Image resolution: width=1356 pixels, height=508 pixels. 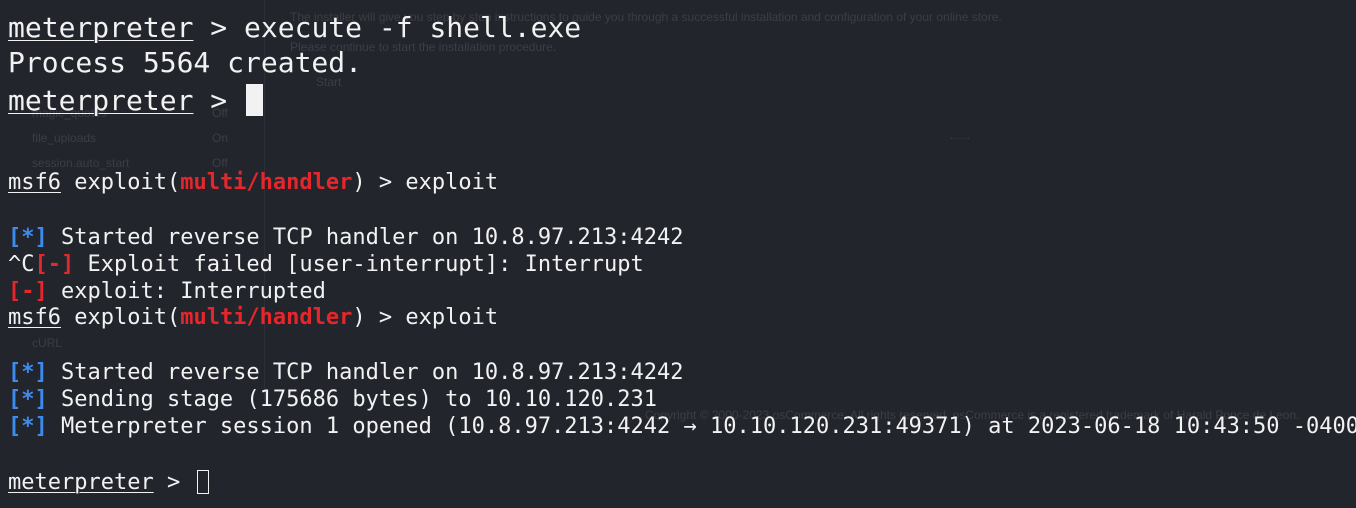 I want to click on interrupt-prefix: ^C, so click(x=21, y=264).